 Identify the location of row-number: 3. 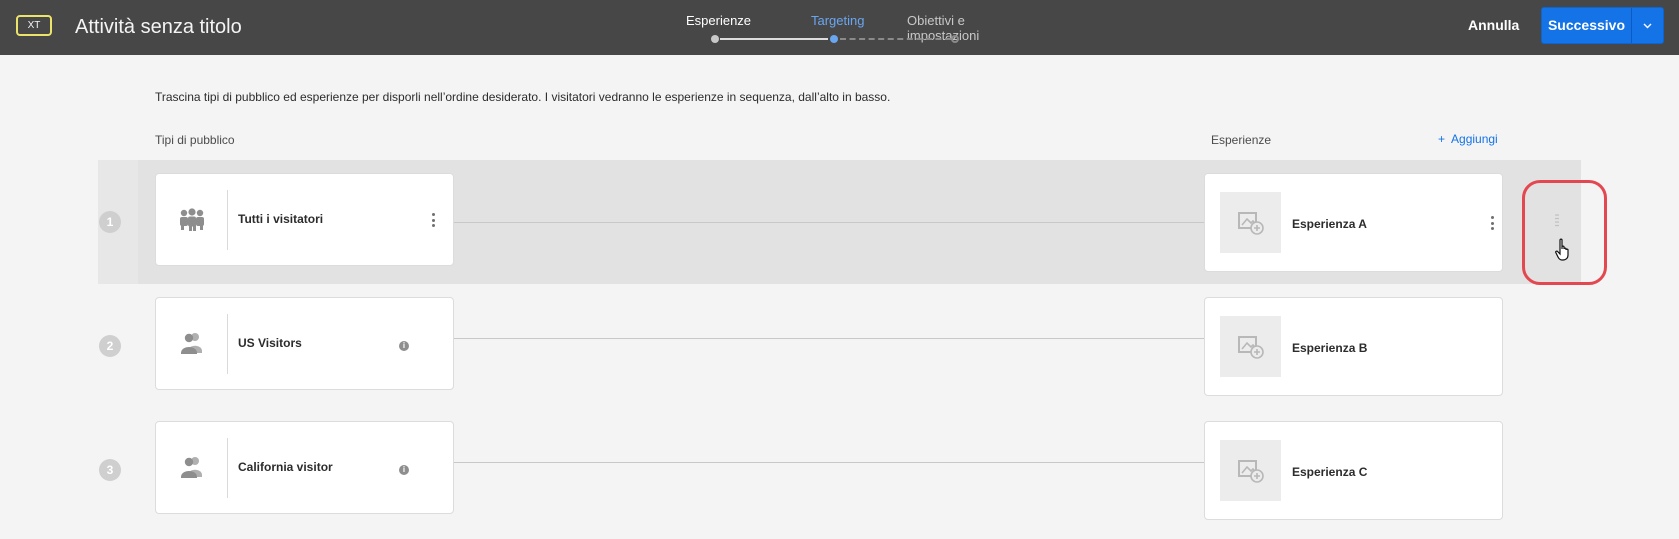
(110, 470).